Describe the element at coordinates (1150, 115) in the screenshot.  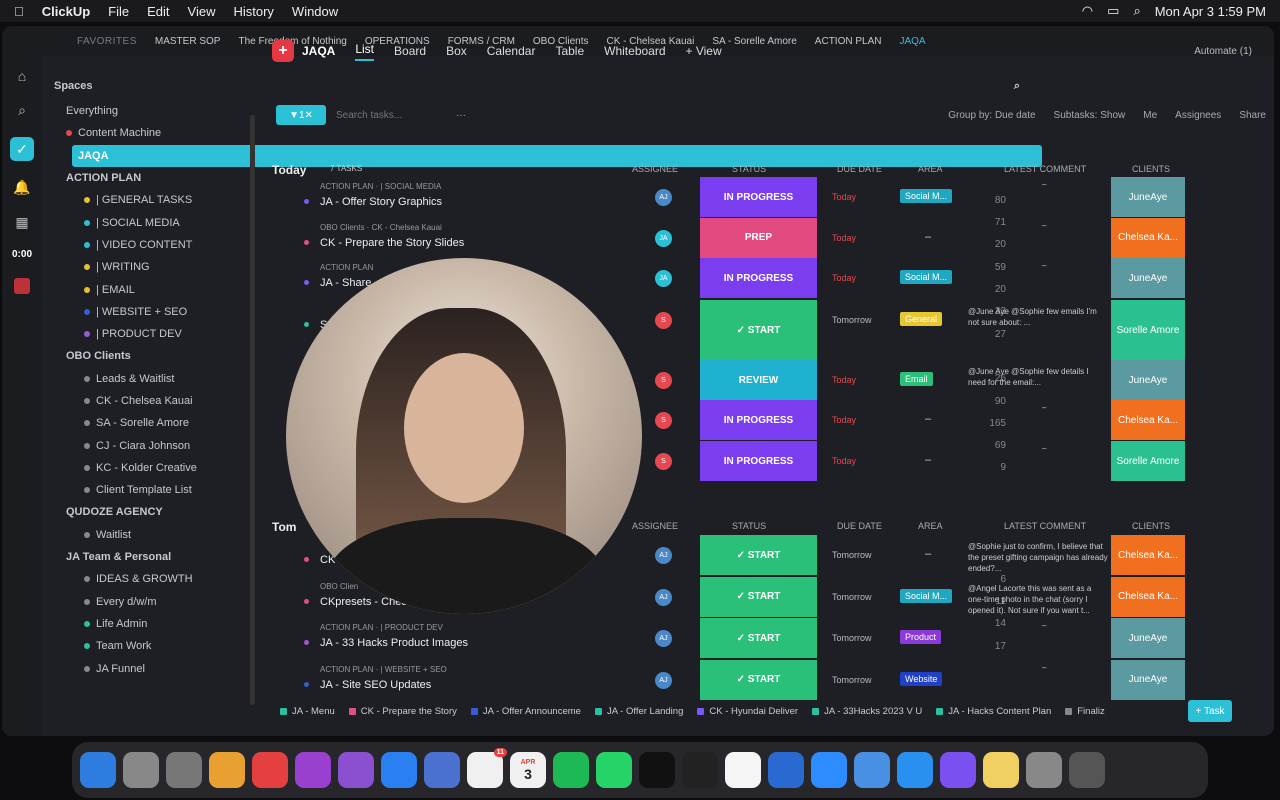
I see `me-filter: Me` at that location.